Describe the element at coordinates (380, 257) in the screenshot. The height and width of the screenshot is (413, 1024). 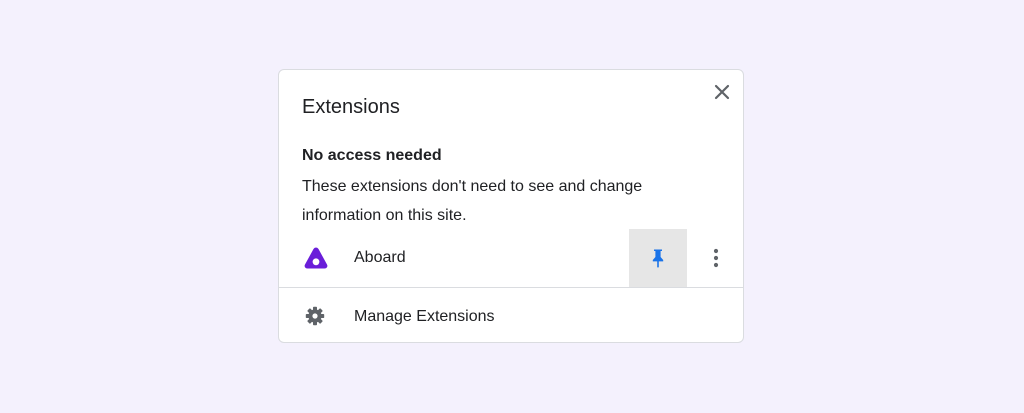
I see `extension-name: Aboard` at that location.